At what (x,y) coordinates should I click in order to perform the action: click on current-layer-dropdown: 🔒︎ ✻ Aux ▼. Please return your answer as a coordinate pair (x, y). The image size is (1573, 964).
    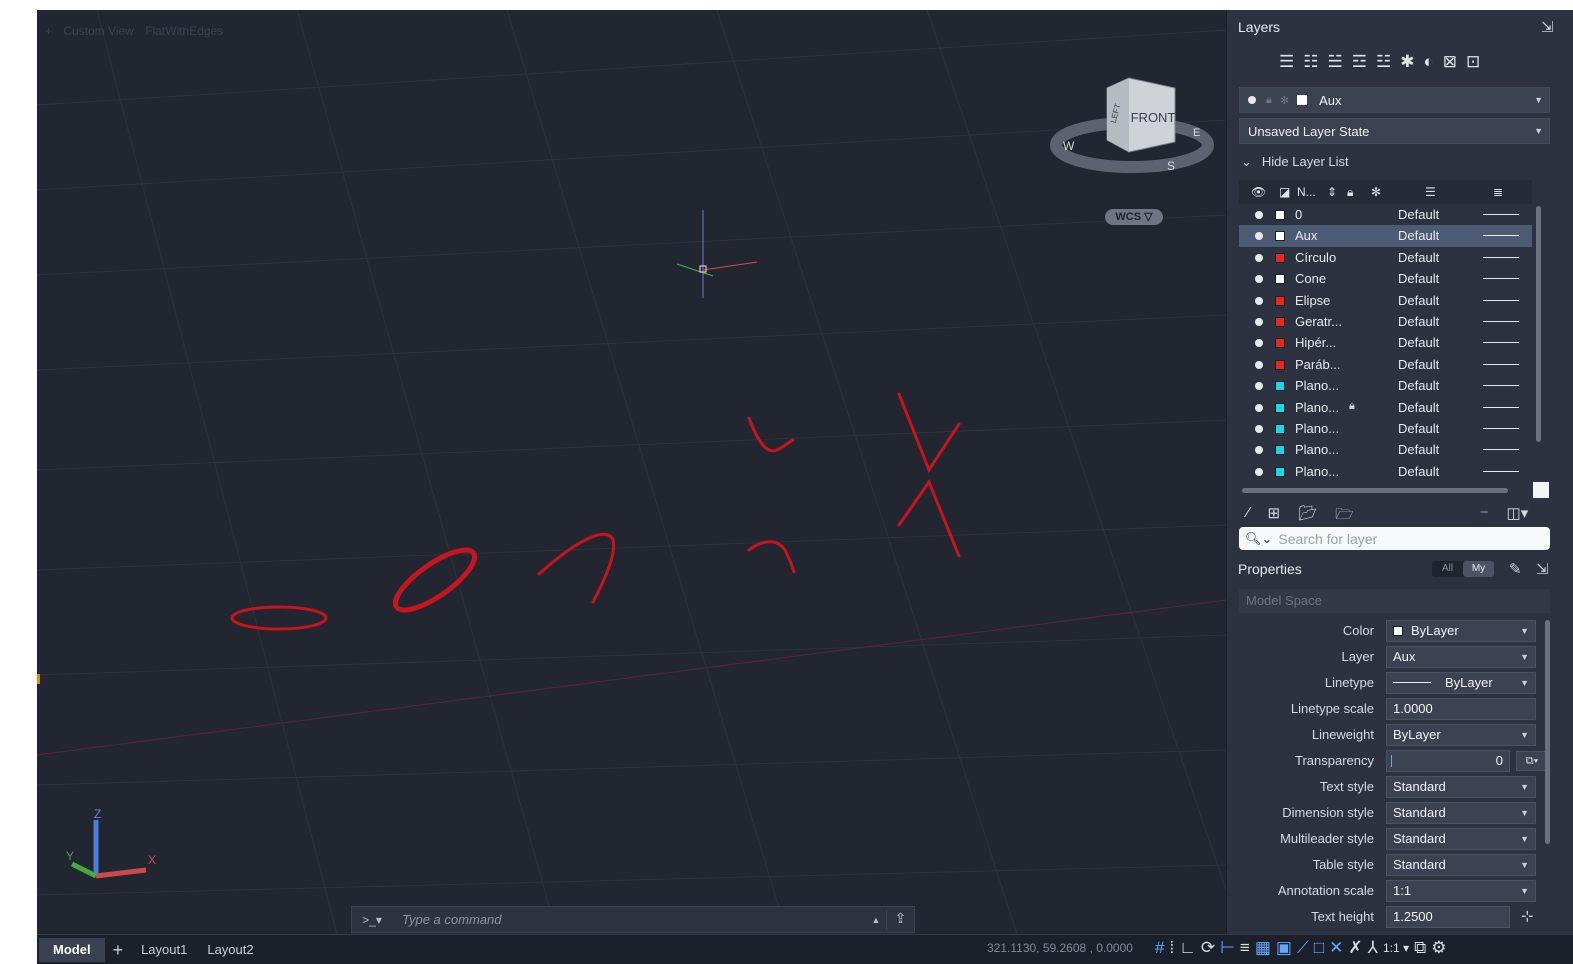
    Looking at the image, I should click on (1394, 100).